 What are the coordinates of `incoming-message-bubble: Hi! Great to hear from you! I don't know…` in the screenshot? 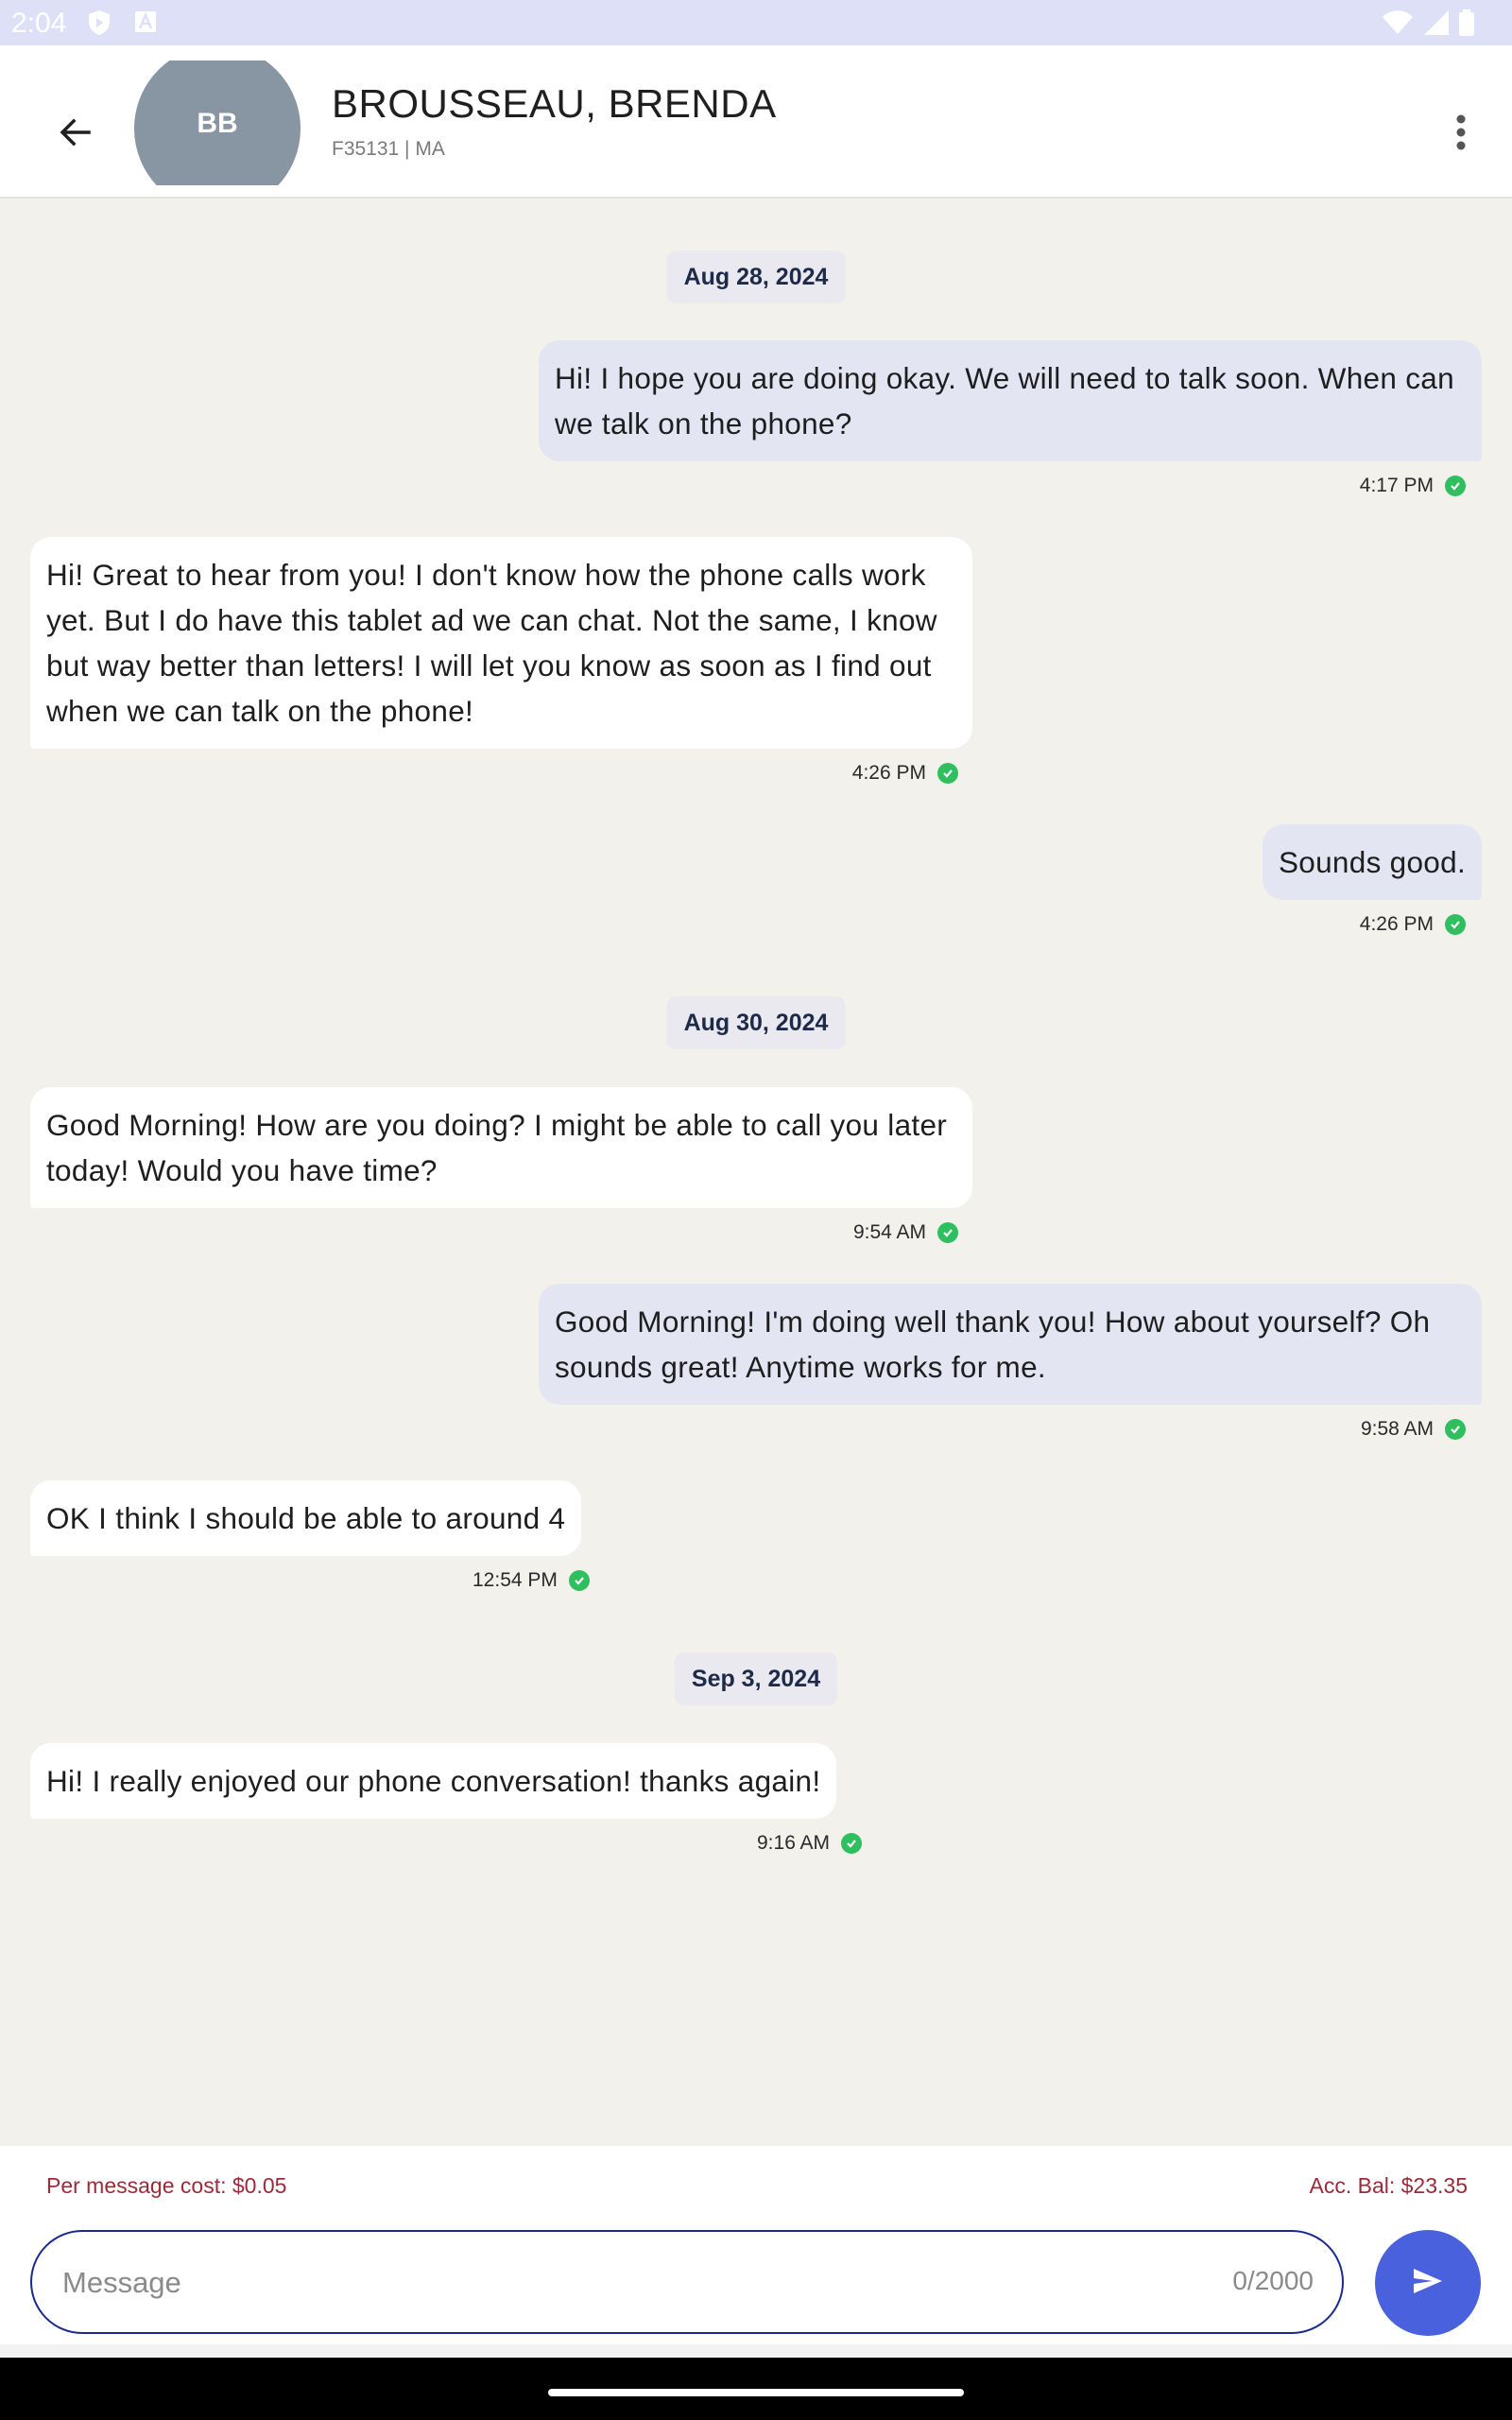 It's located at (501, 643).